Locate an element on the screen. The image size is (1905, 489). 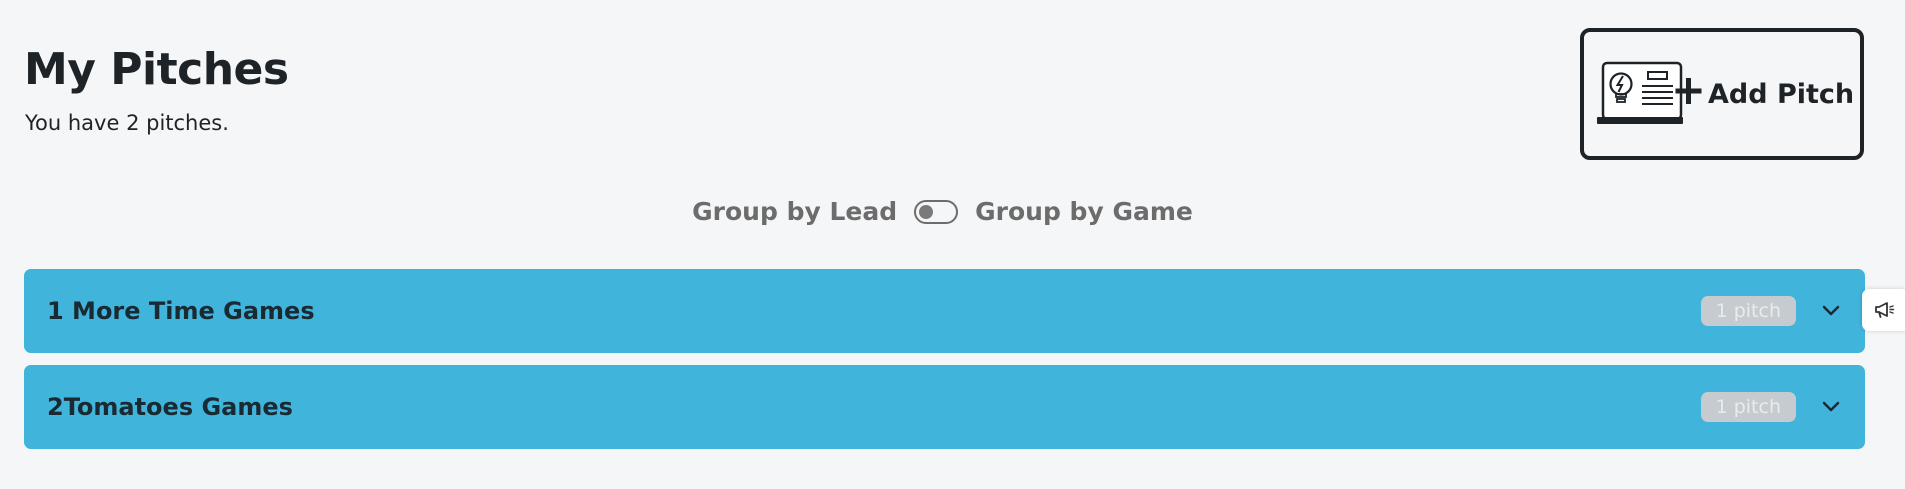
megaphone-icon is located at coordinates (1884, 310).